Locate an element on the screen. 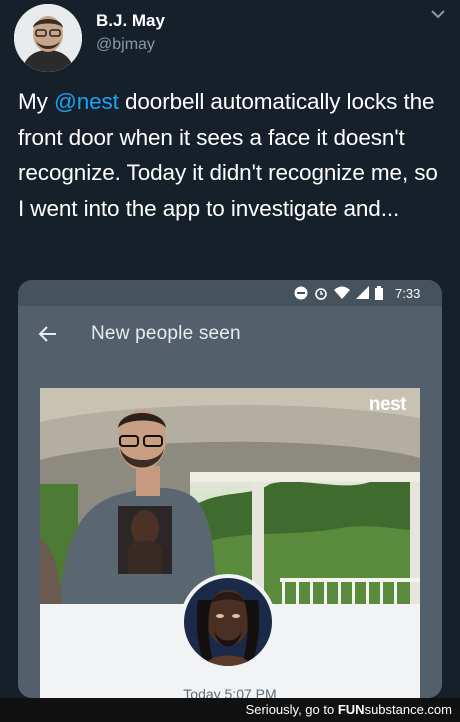 This screenshot has width=460, height=722. app-title: New people seen is located at coordinates (166, 333).